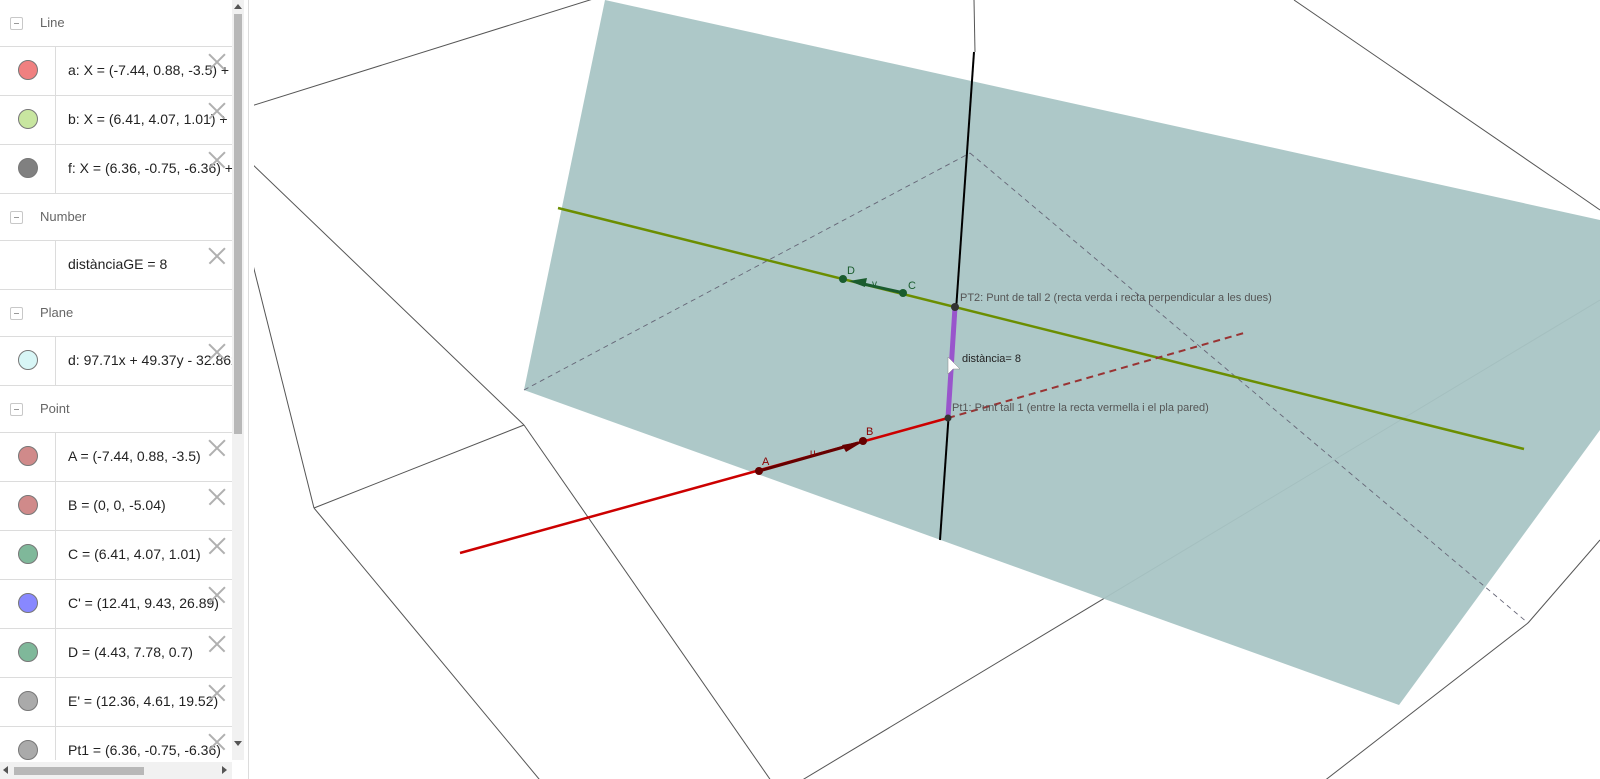 Image resolution: width=1600 pixels, height=779 pixels. I want to click on label-B: B, so click(869, 432).